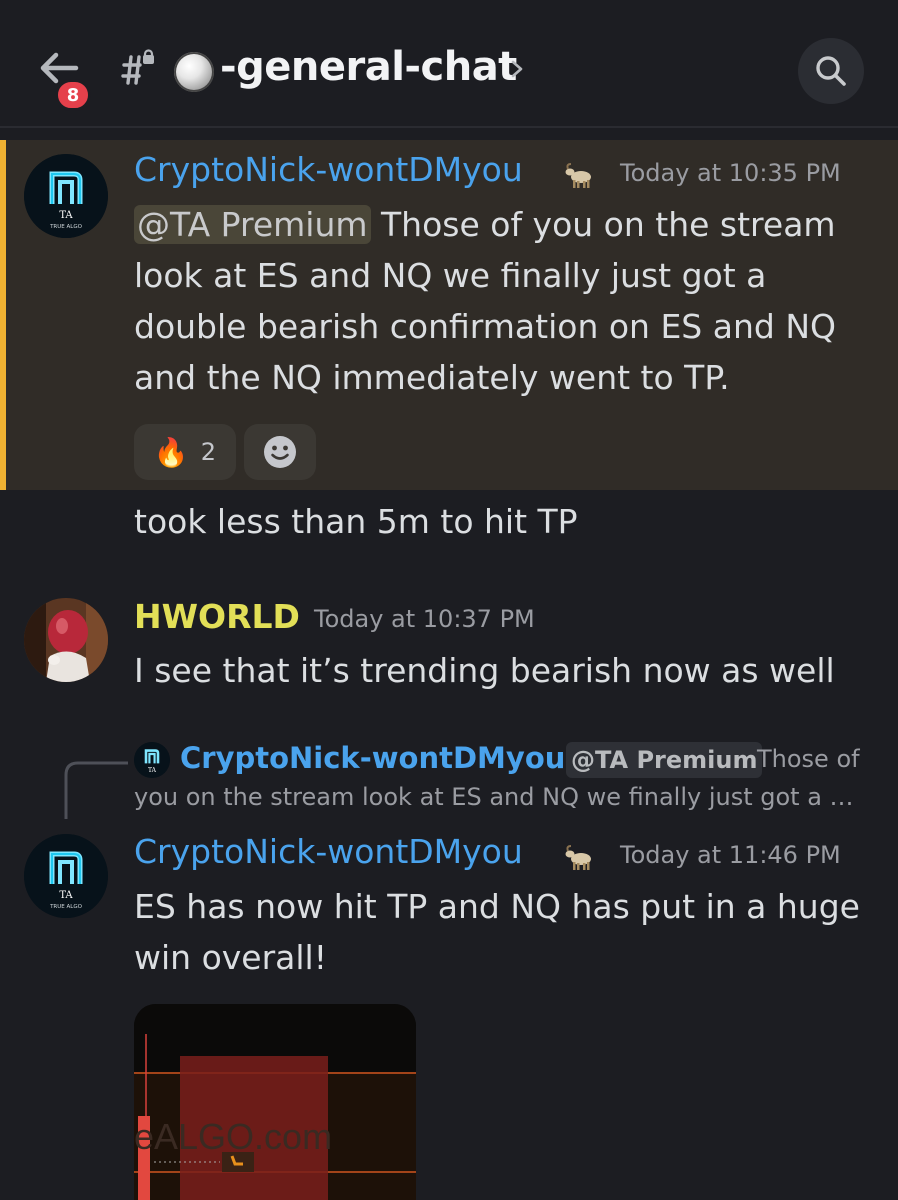 Image resolution: width=898 pixels, height=1200 pixels. What do you see at coordinates (603, 224) in the screenshot?
I see `message-line: Those of you on the stream` at bounding box center [603, 224].